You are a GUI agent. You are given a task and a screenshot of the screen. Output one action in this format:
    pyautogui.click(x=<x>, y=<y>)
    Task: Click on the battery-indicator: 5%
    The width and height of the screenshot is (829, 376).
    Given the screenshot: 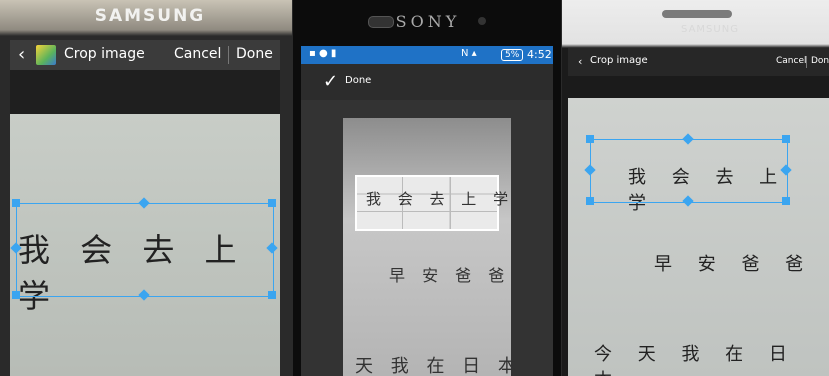 What is the action you would take?
    pyautogui.click(x=512, y=55)
    